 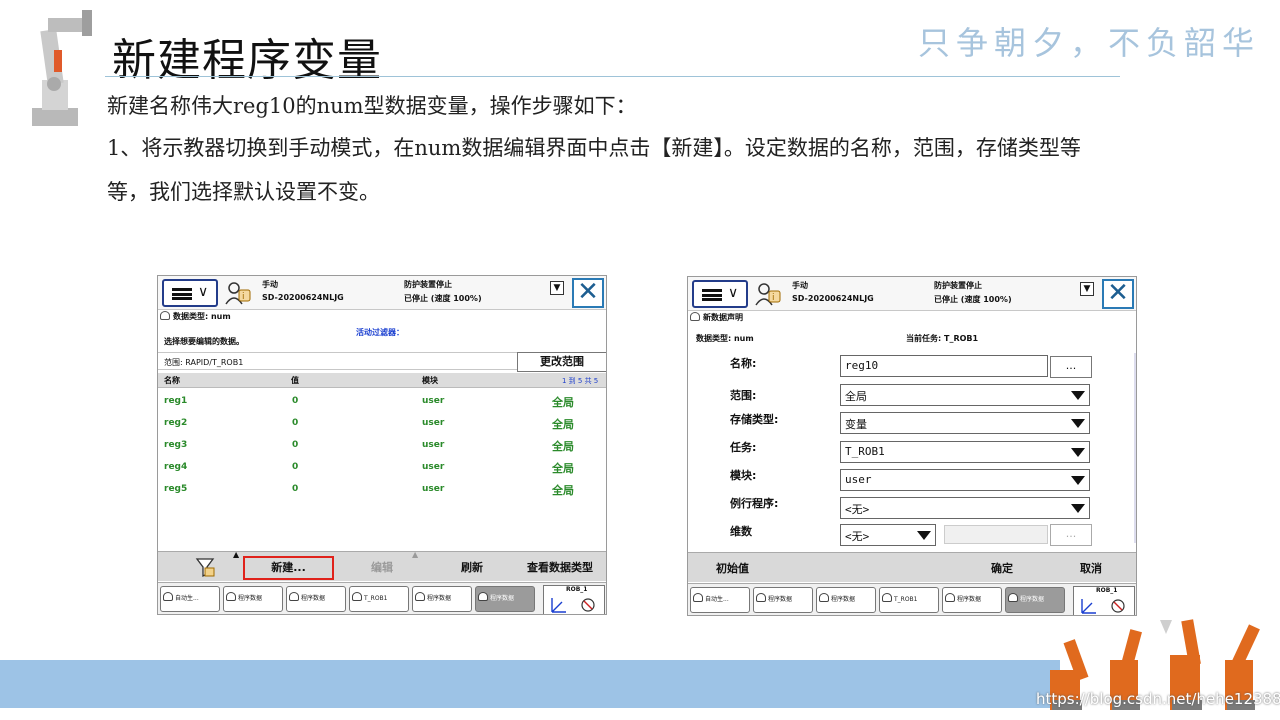 I want to click on row-count: 1 到 5 共 5, so click(x=580, y=381).